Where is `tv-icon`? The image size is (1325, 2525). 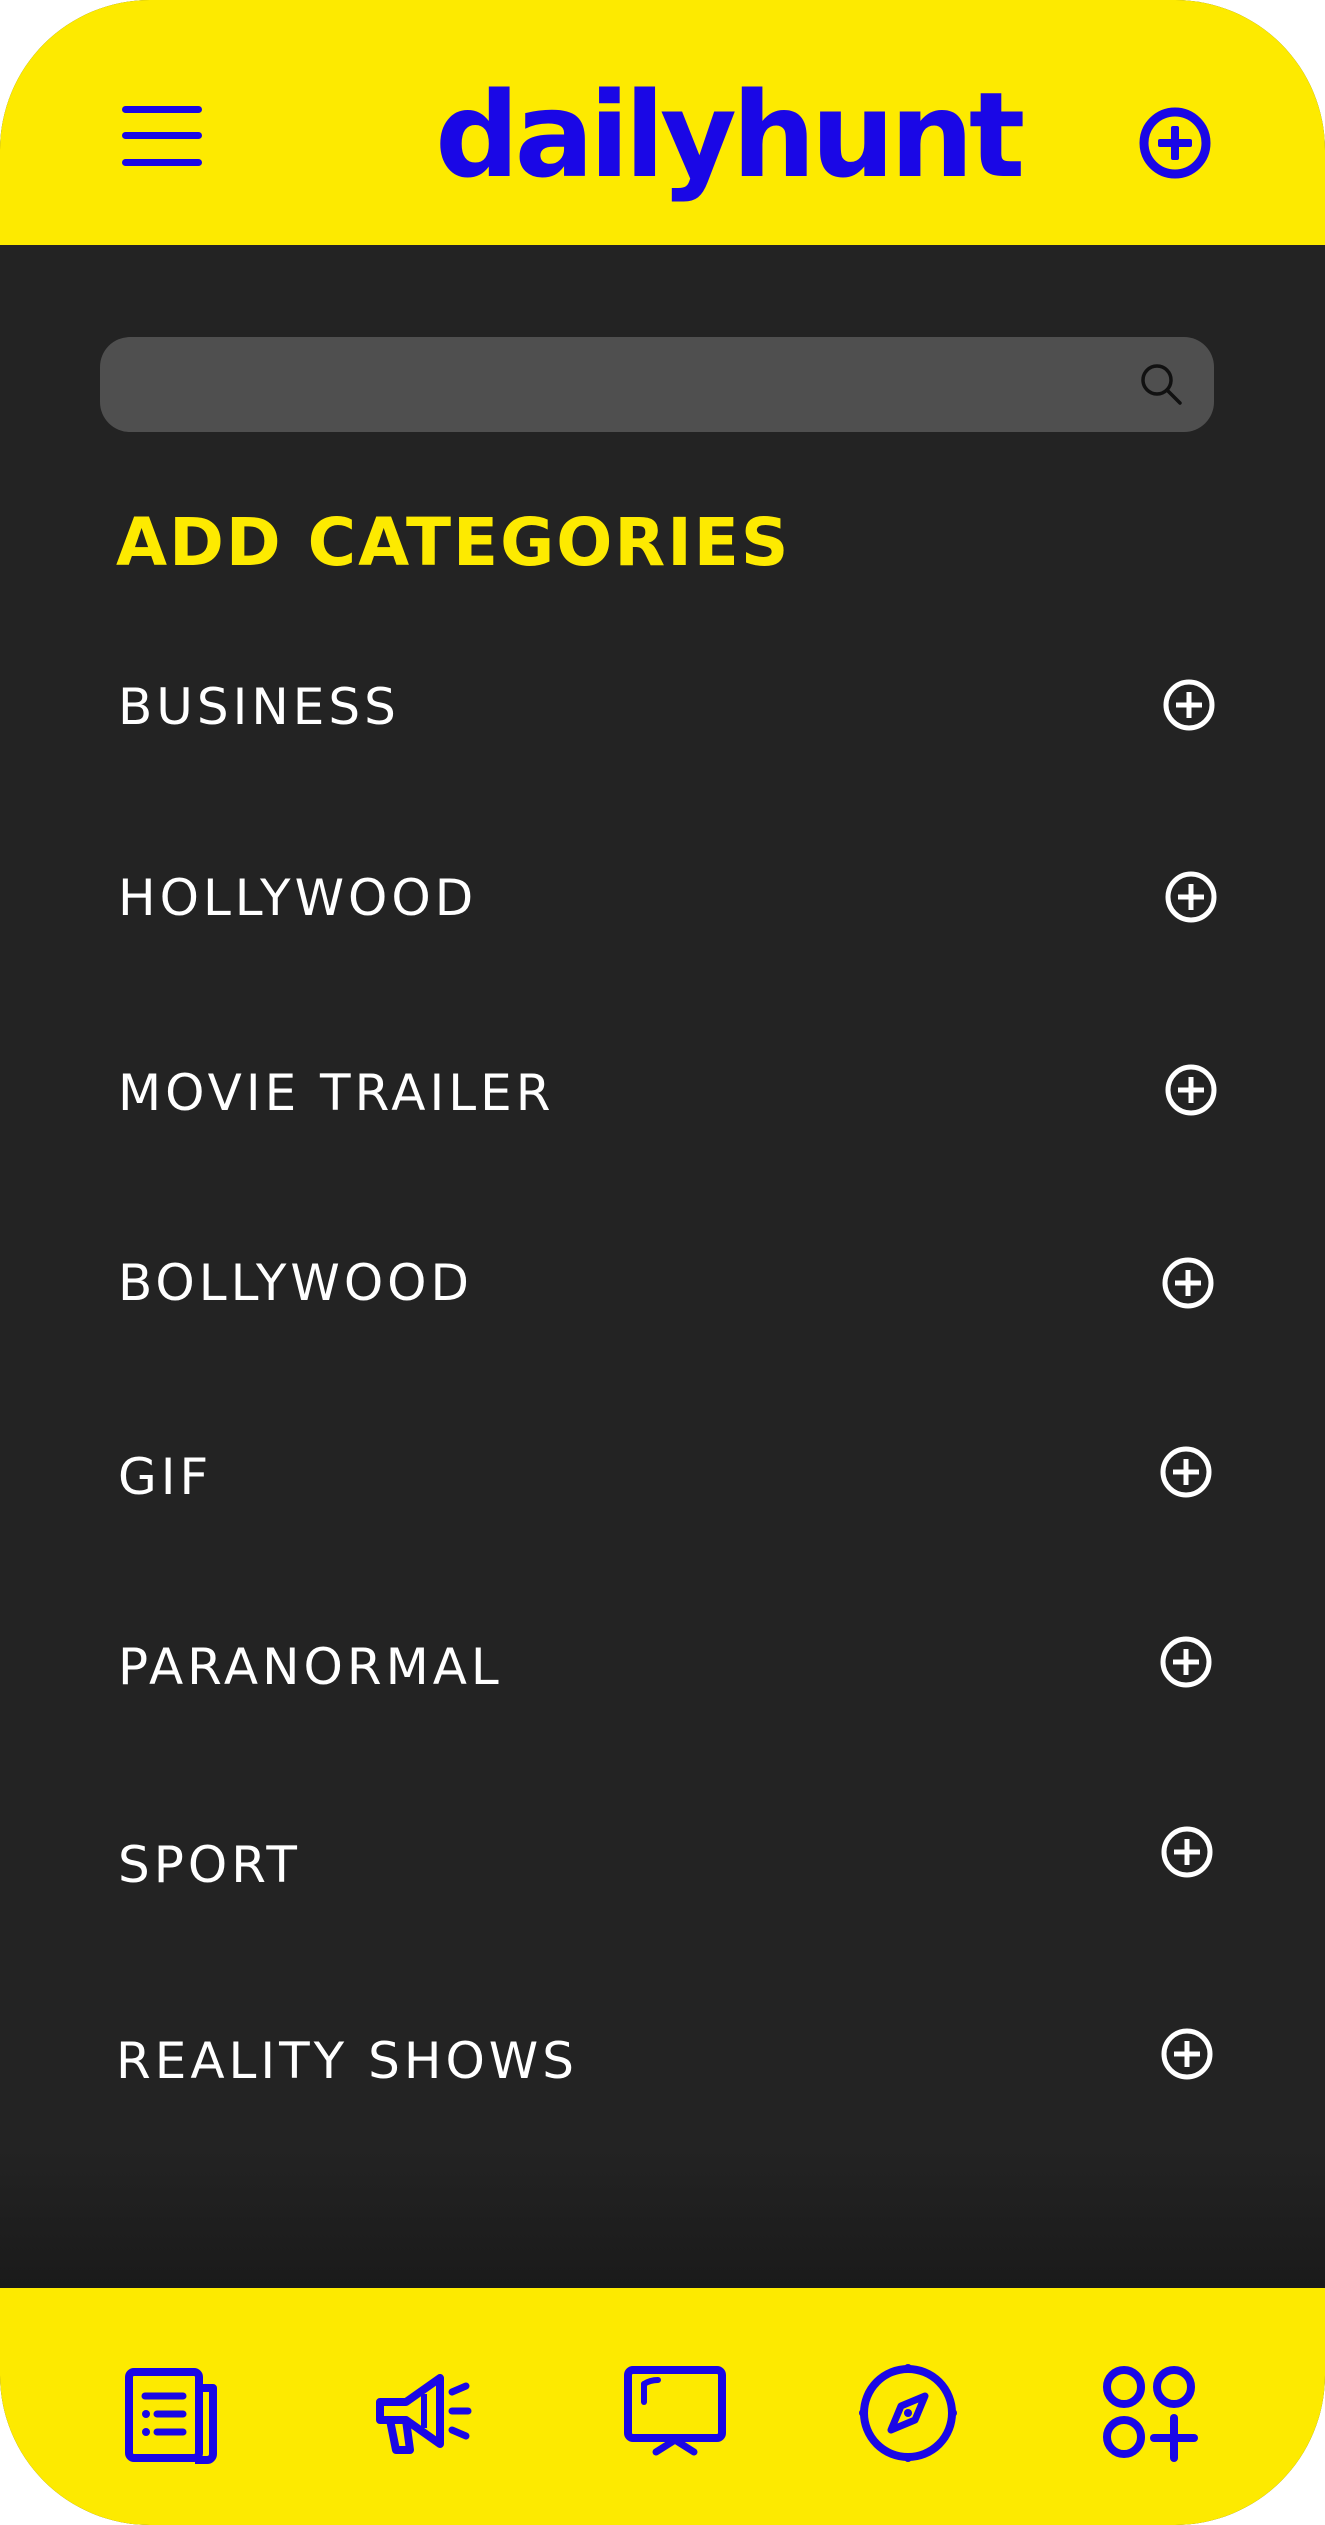 tv-icon is located at coordinates (675, 2411).